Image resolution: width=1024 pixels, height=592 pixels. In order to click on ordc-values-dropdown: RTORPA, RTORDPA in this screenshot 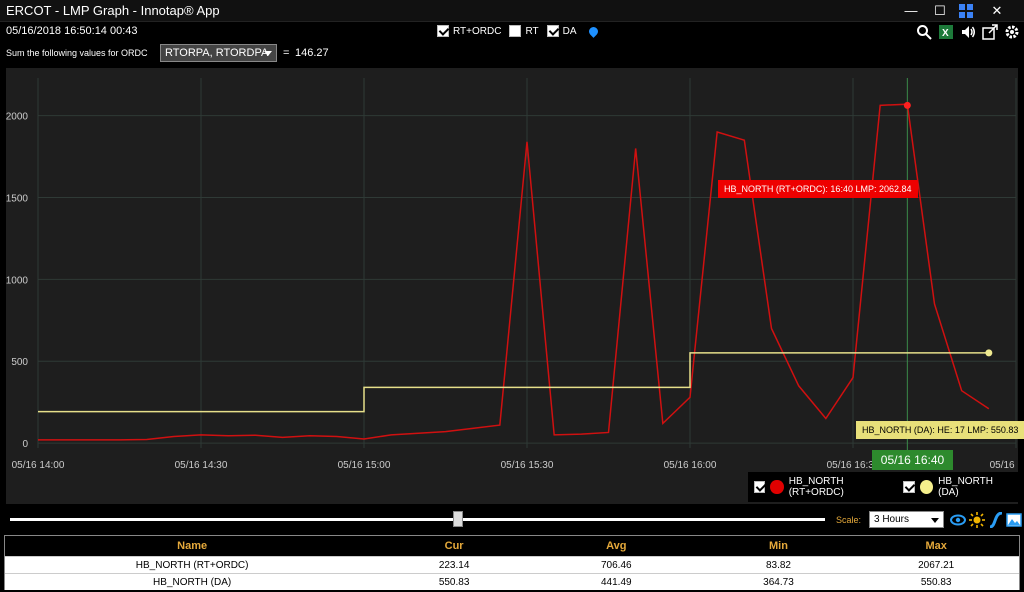, I will do `click(218, 53)`.